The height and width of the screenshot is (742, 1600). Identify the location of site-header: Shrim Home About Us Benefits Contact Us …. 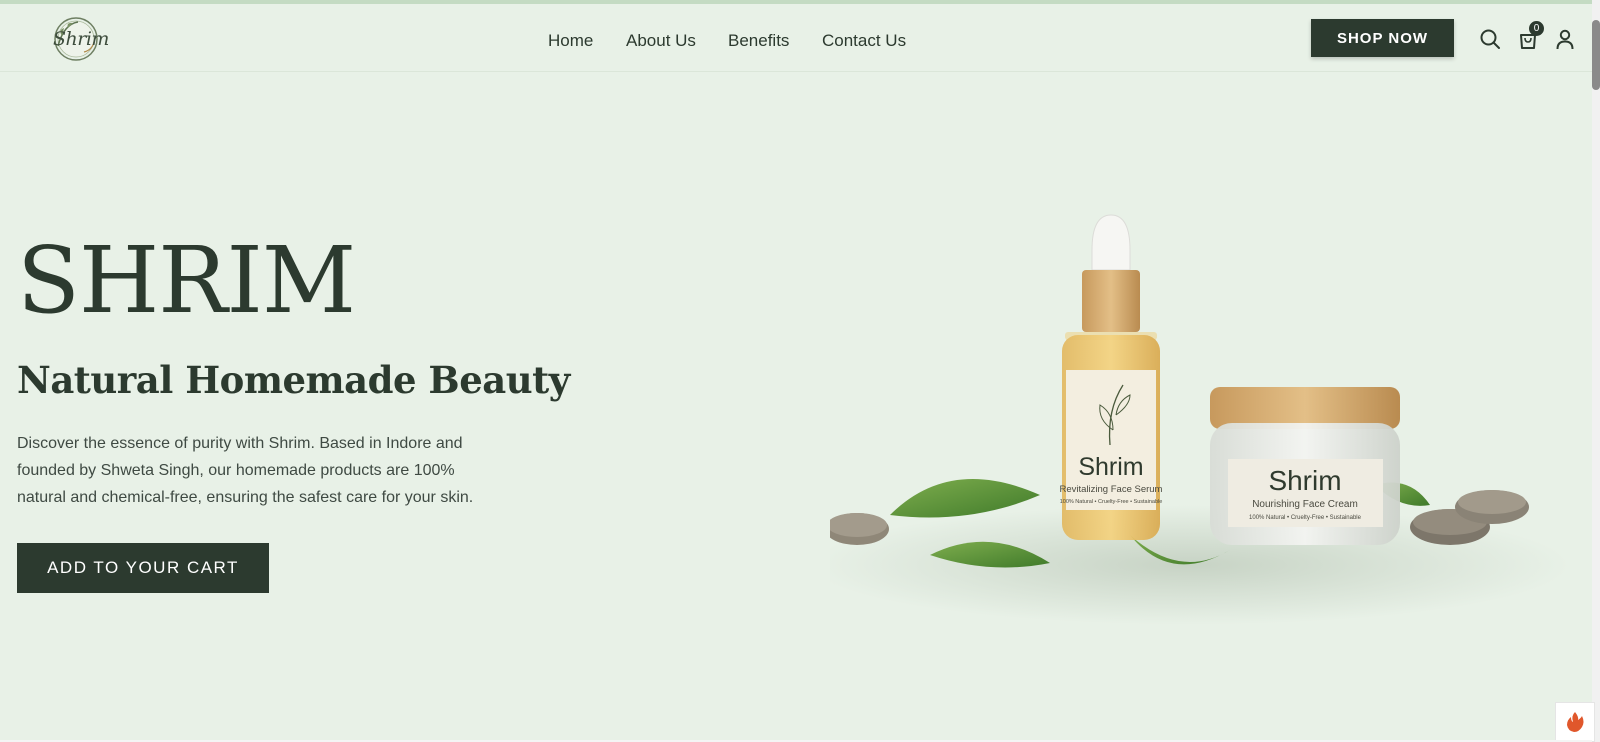
(796, 38).